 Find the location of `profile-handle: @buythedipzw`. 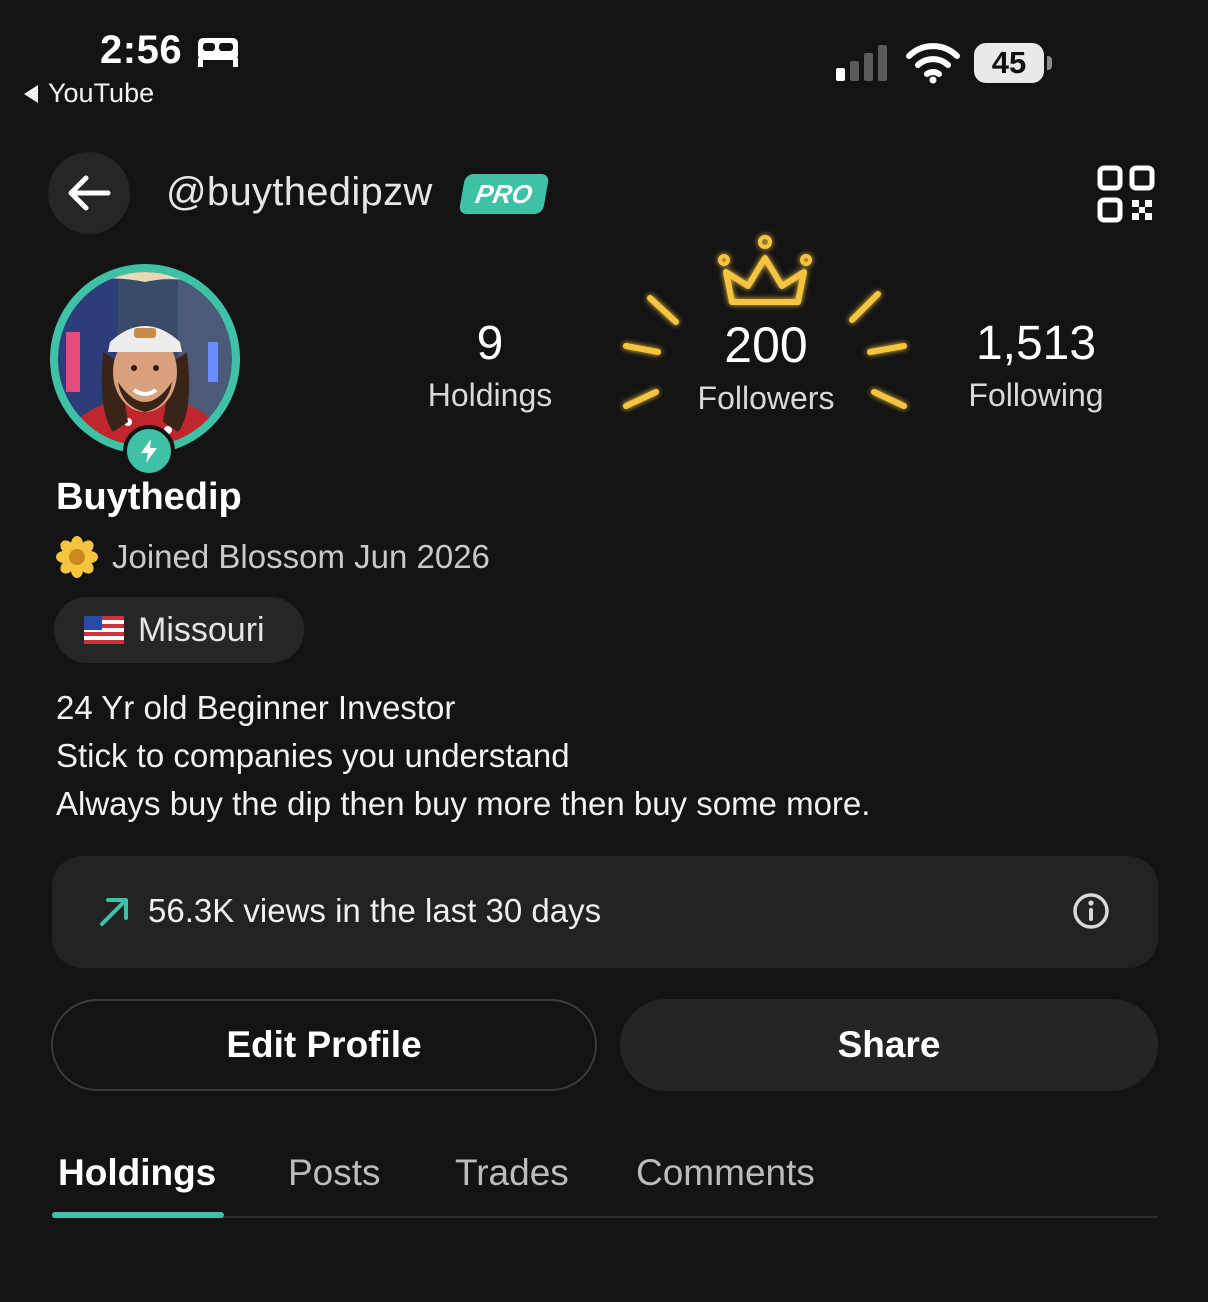

profile-handle: @buythedipzw is located at coordinates (299, 192).